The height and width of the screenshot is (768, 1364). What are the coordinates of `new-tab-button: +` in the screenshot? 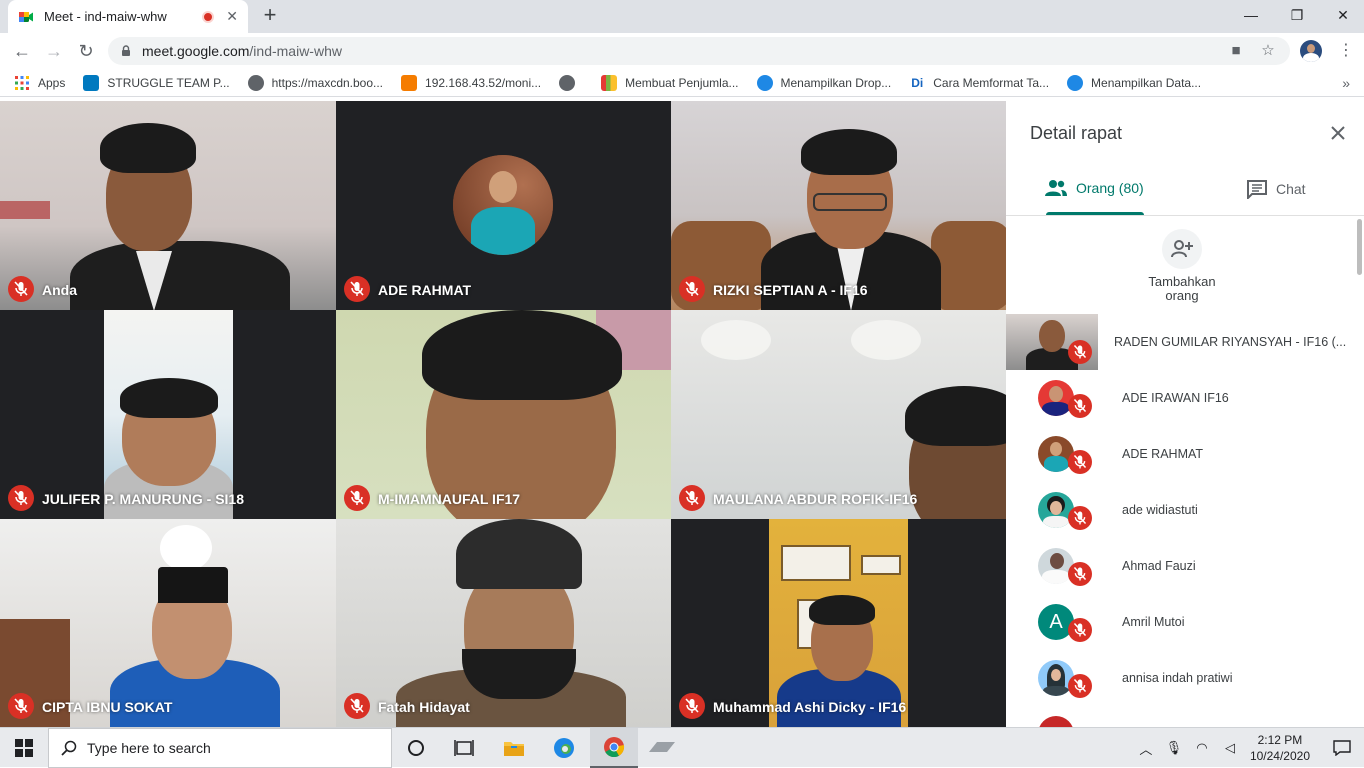 It's located at (270, 16).